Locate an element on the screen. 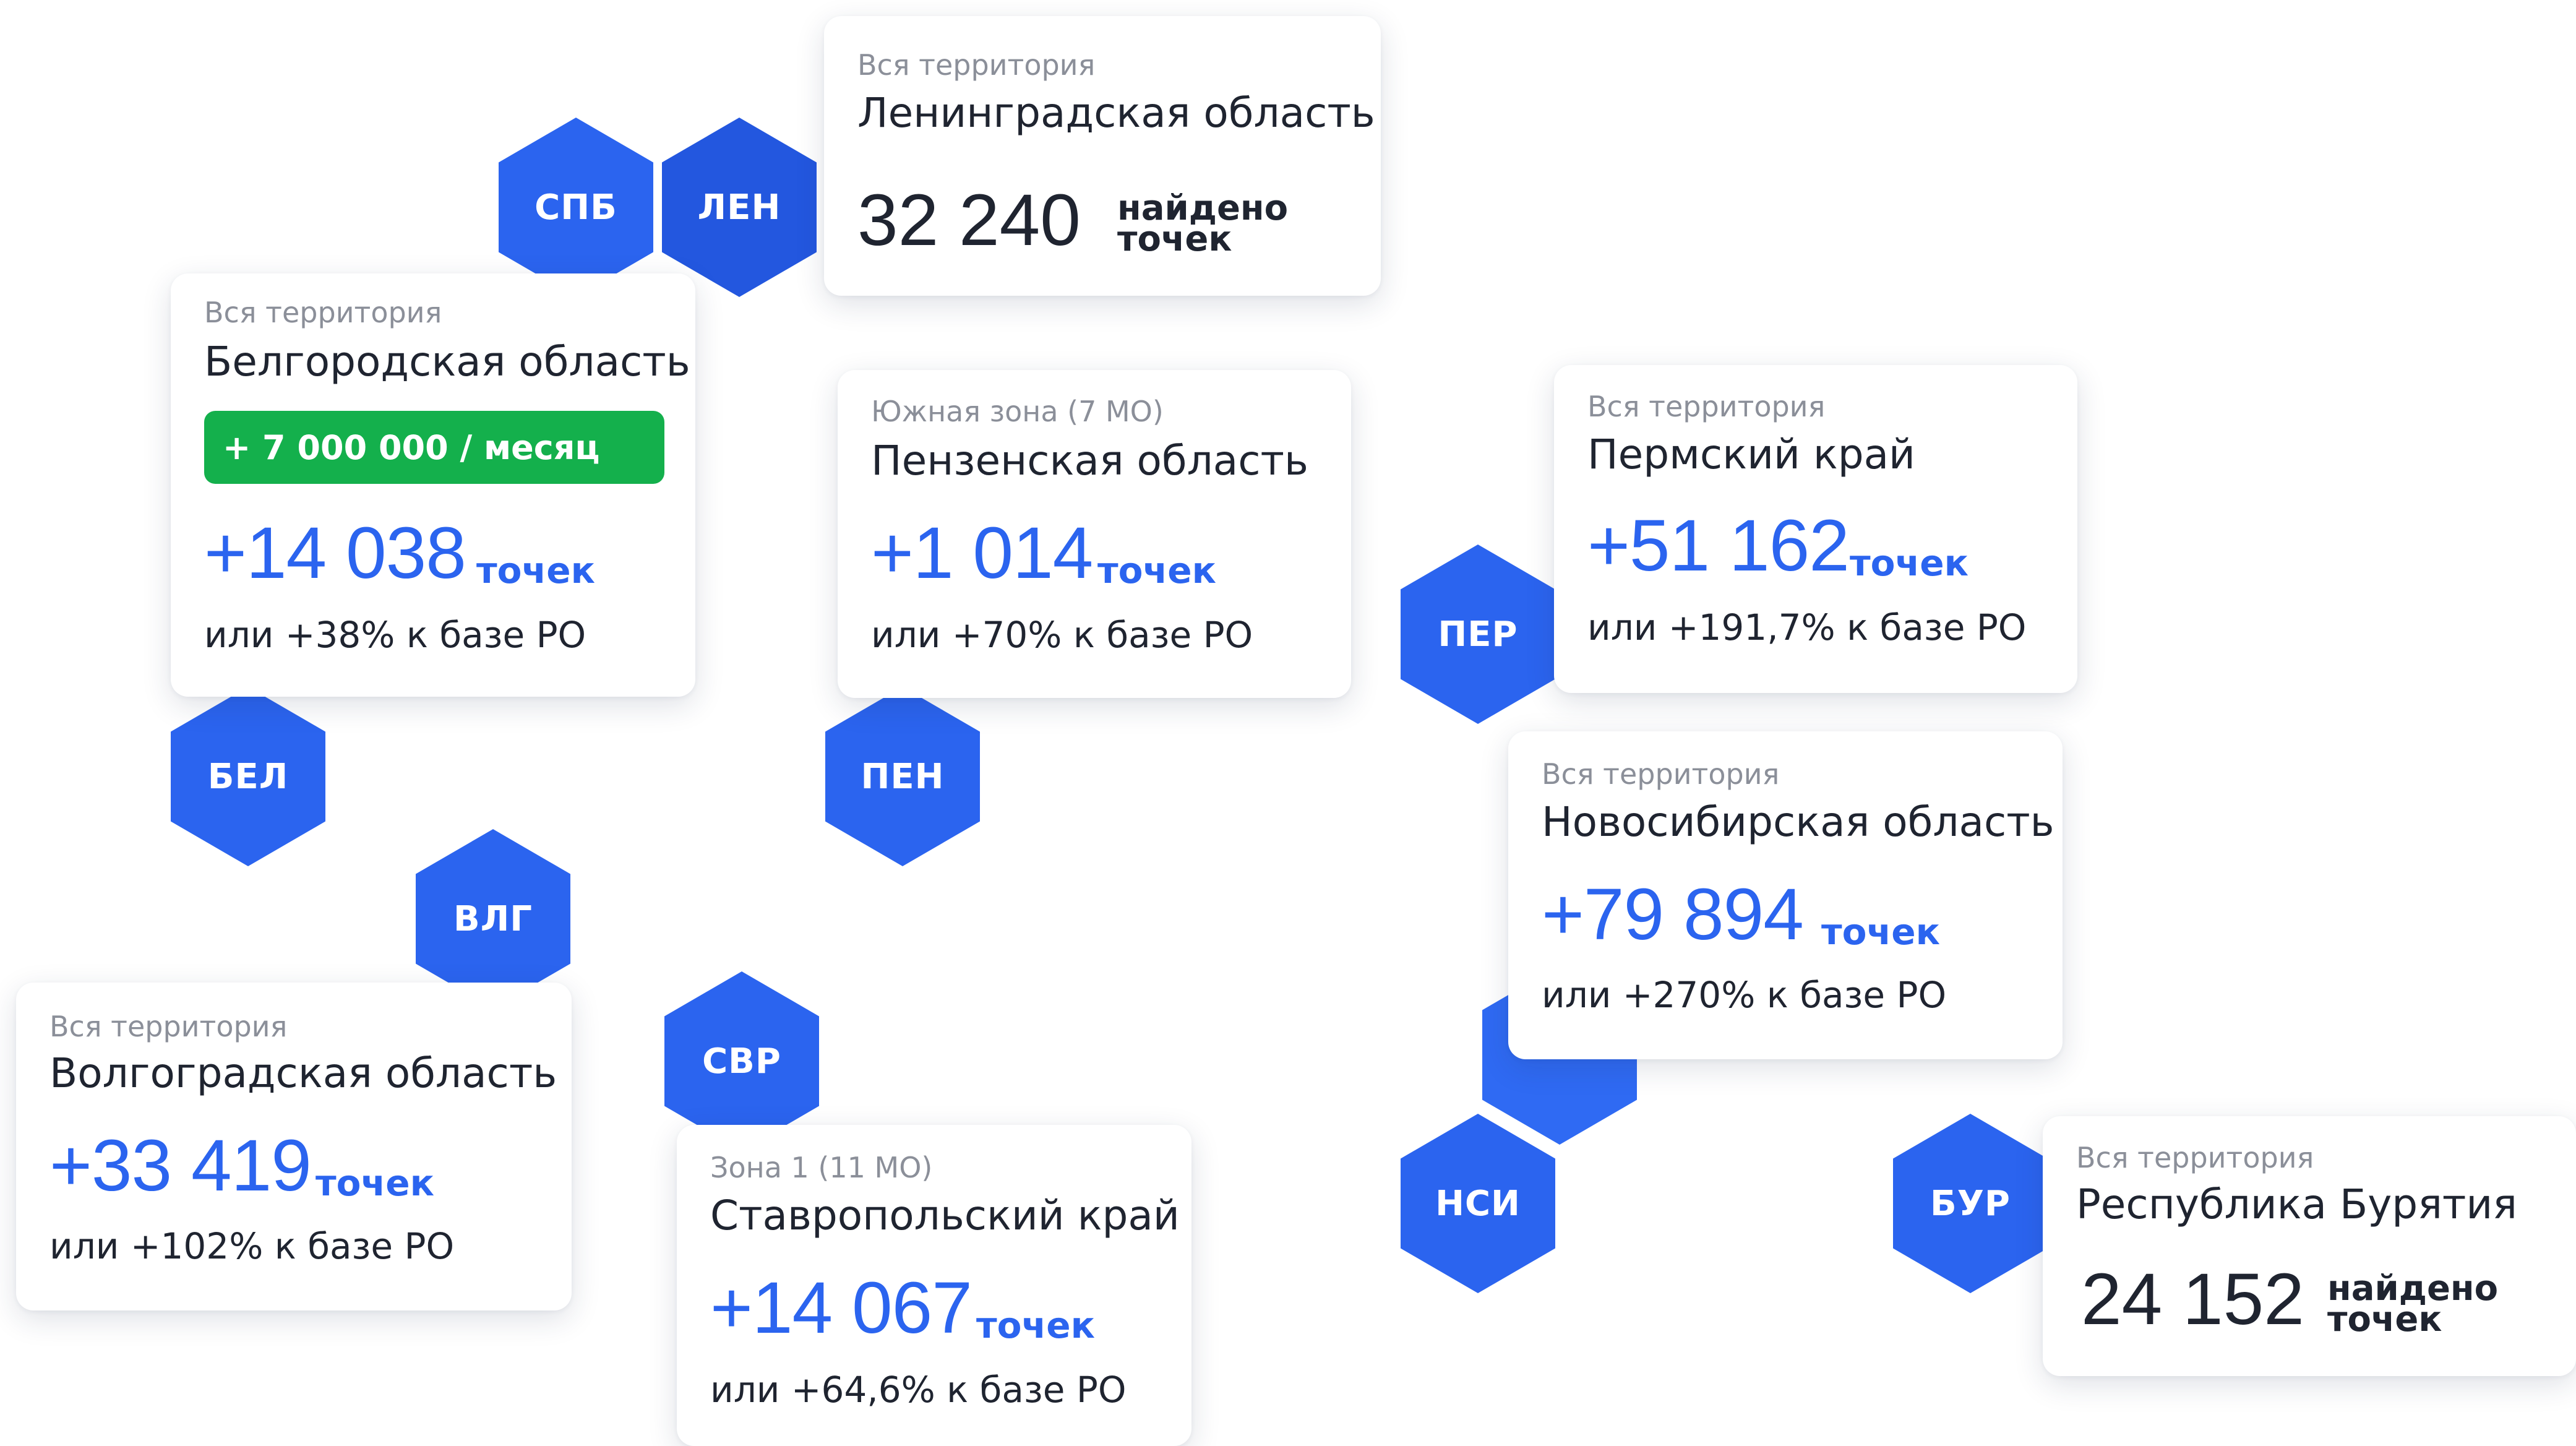 The width and height of the screenshot is (2576, 1446). hex-bur: БУР is located at coordinates (1970, 1203).